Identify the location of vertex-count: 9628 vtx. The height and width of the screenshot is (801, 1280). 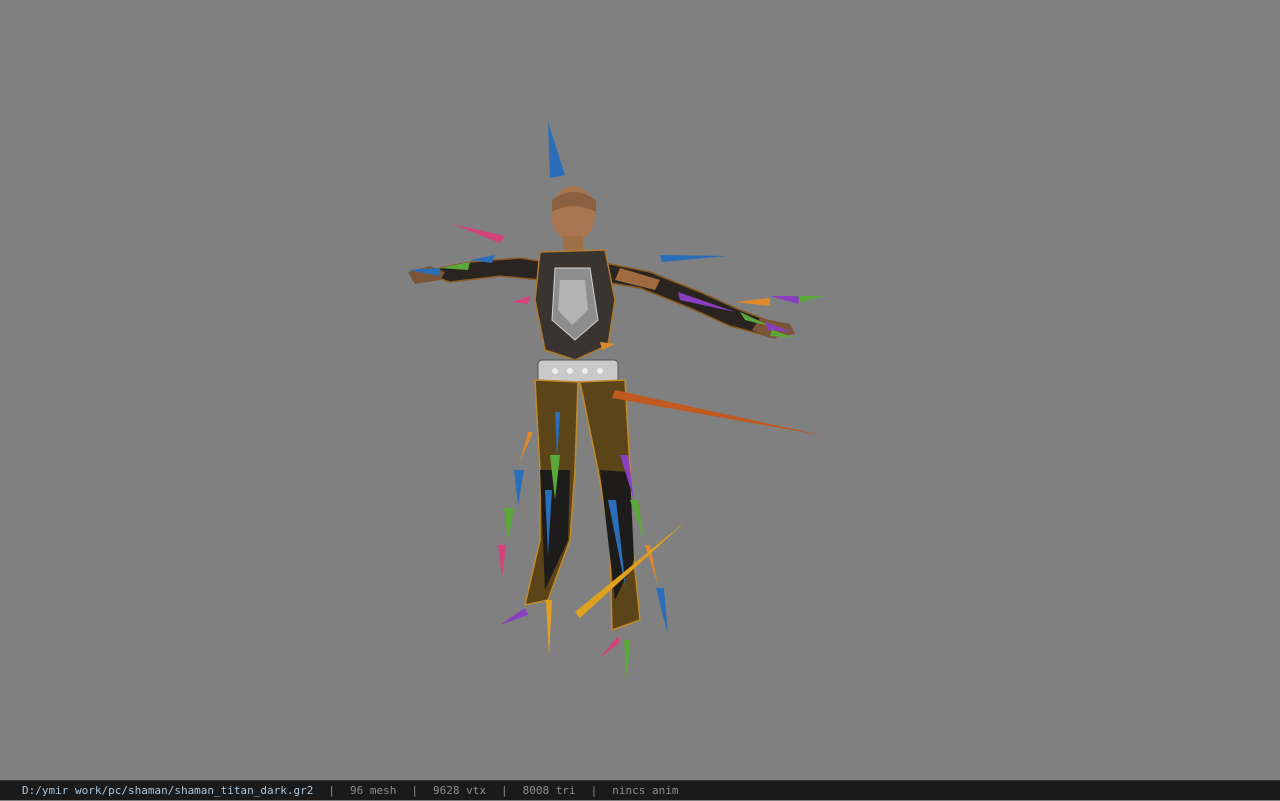
(459, 790).